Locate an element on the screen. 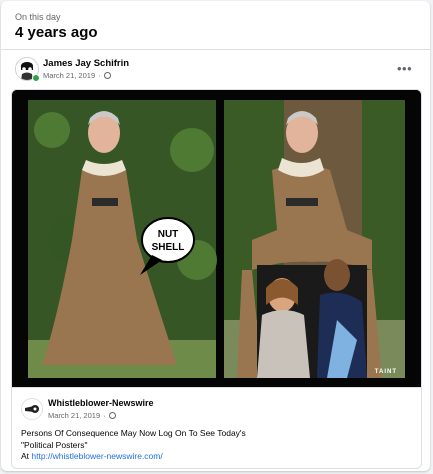 The height and width of the screenshot is (474, 433). post-text-line3: At http://whistleblower-newswire.com/ is located at coordinates (216, 457).